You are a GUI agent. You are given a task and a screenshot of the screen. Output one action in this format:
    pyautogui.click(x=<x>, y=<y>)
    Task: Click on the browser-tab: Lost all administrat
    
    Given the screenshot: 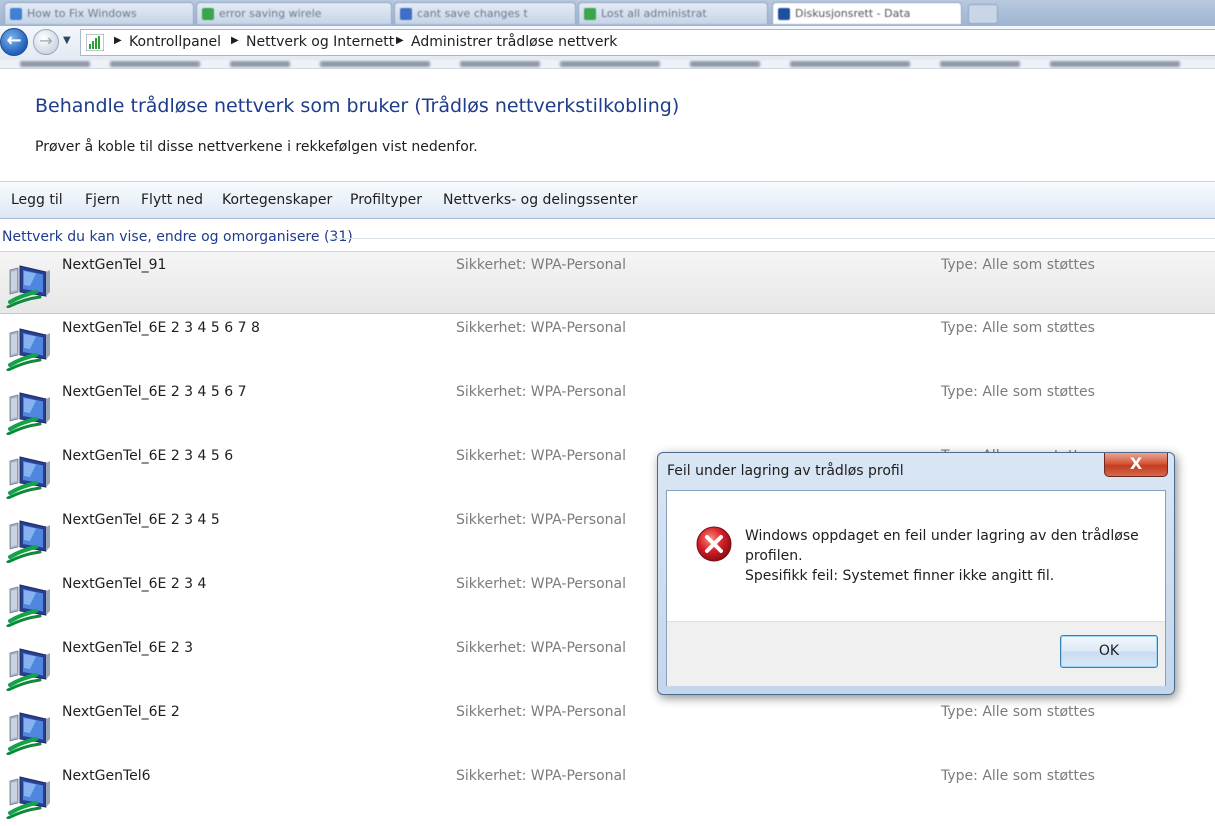 What is the action you would take?
    pyautogui.click(x=673, y=13)
    